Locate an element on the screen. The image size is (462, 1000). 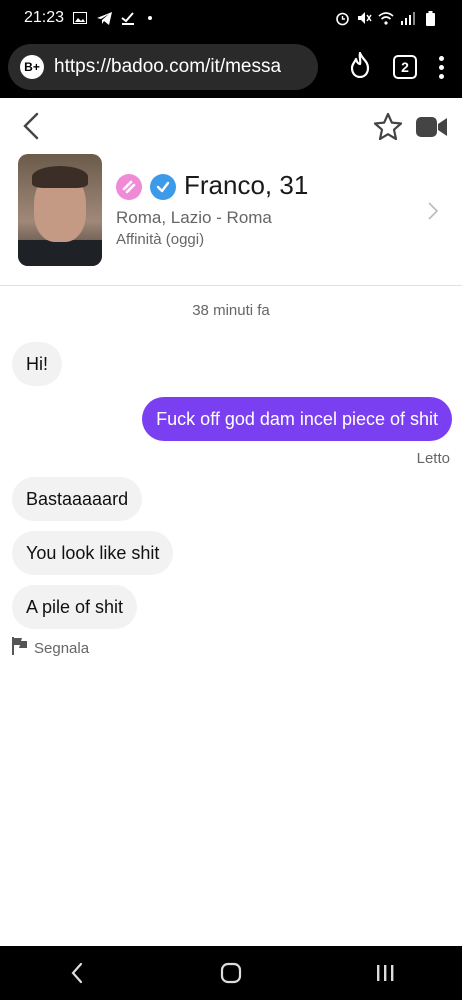
status-bar: 21:23 is located at coordinates (231, 18).